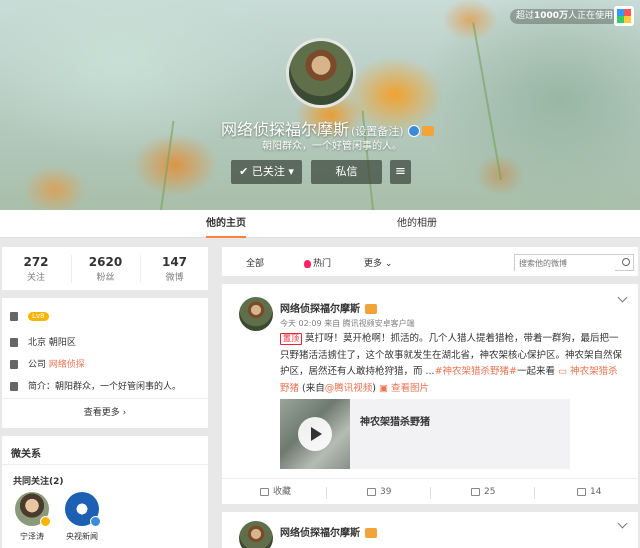  I want to click on message-button: 私信, so click(346, 172).